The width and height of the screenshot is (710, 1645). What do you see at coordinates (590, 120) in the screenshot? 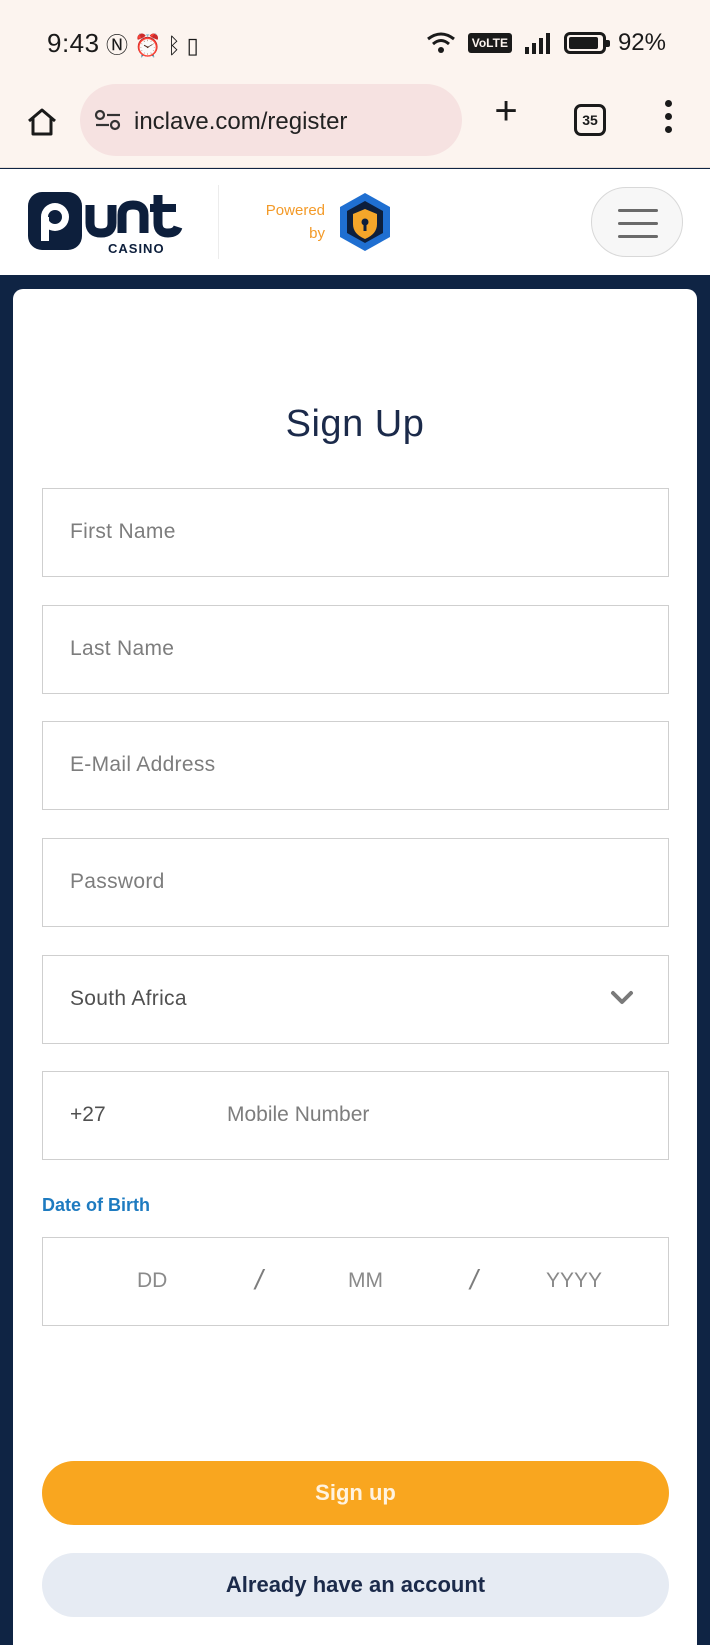
I see `tab-switcher-button: 35` at bounding box center [590, 120].